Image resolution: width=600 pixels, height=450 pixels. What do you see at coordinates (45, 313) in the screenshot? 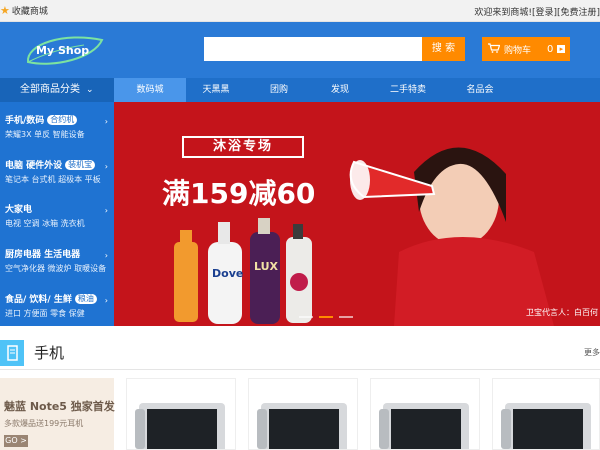
I see `category-sub: 进口 方便面 零食 保健` at bounding box center [45, 313].